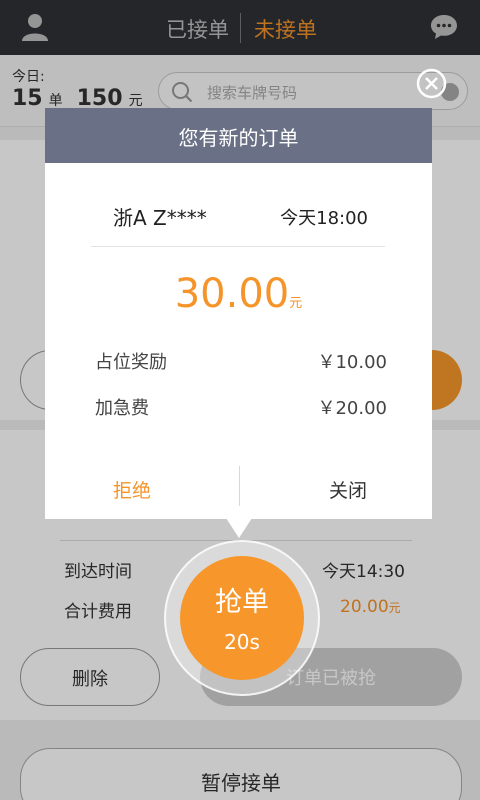 The width and height of the screenshot is (480, 800). I want to click on dialog-button-divider, so click(239, 486).